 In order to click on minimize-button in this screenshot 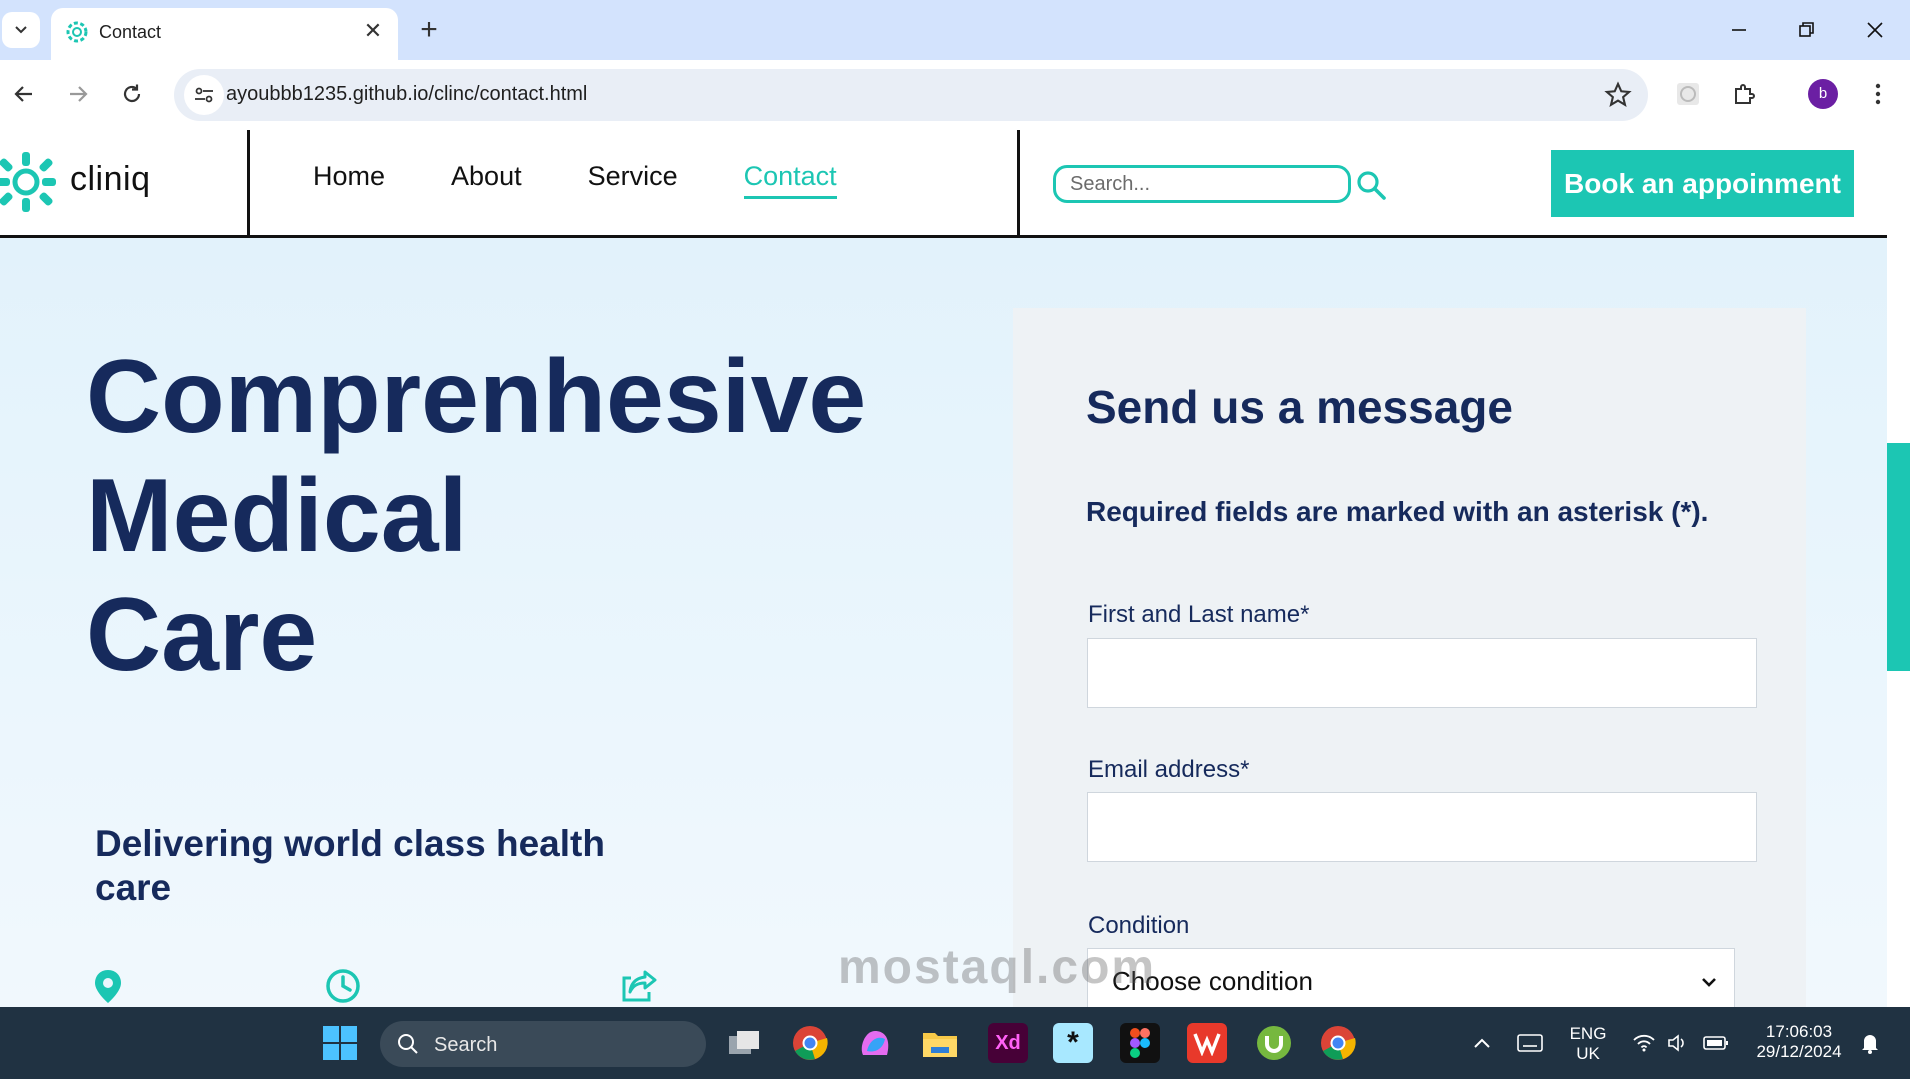, I will do `click(1739, 30)`.